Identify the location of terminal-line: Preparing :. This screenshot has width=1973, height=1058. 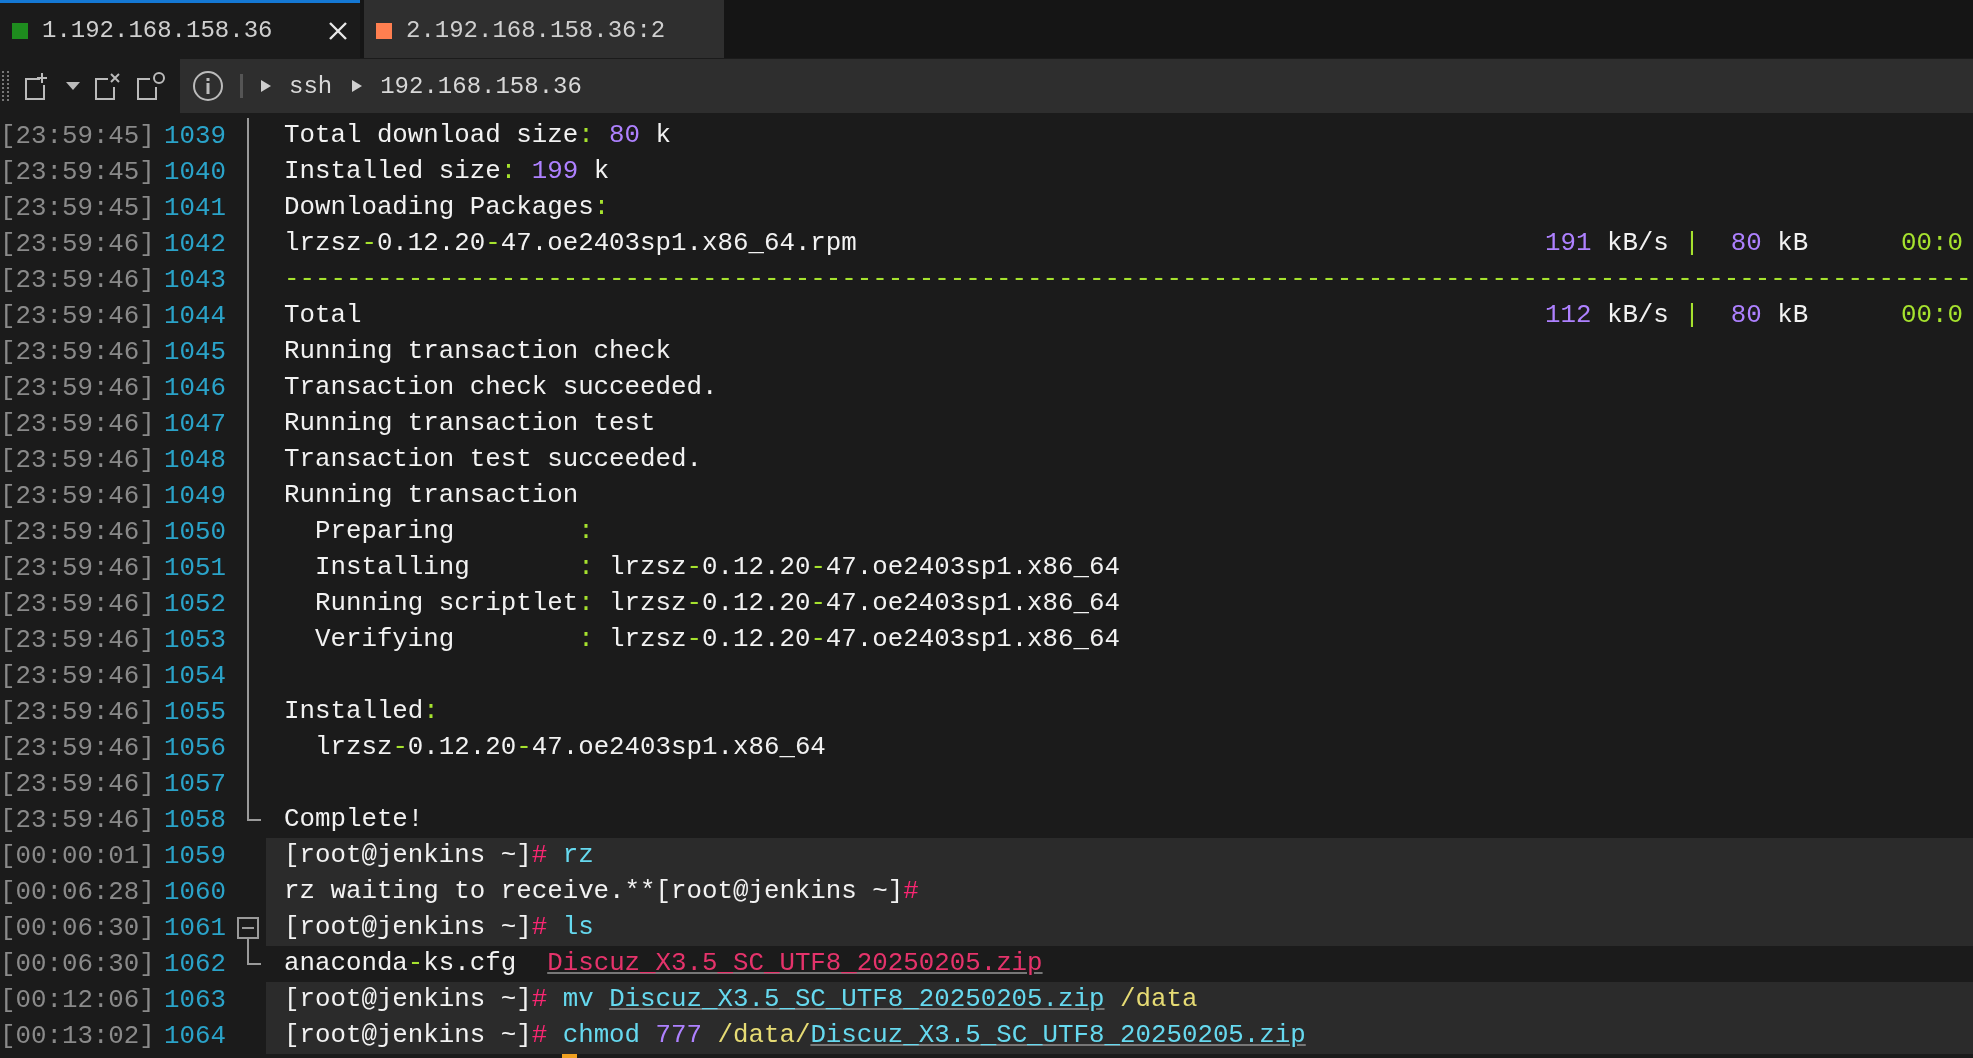
(454, 532).